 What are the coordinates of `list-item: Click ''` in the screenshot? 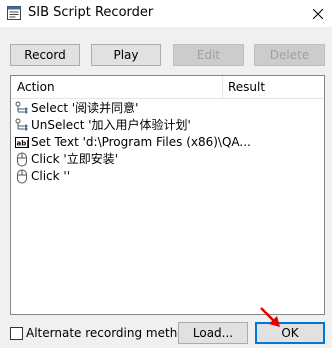 It's located at (165, 176).